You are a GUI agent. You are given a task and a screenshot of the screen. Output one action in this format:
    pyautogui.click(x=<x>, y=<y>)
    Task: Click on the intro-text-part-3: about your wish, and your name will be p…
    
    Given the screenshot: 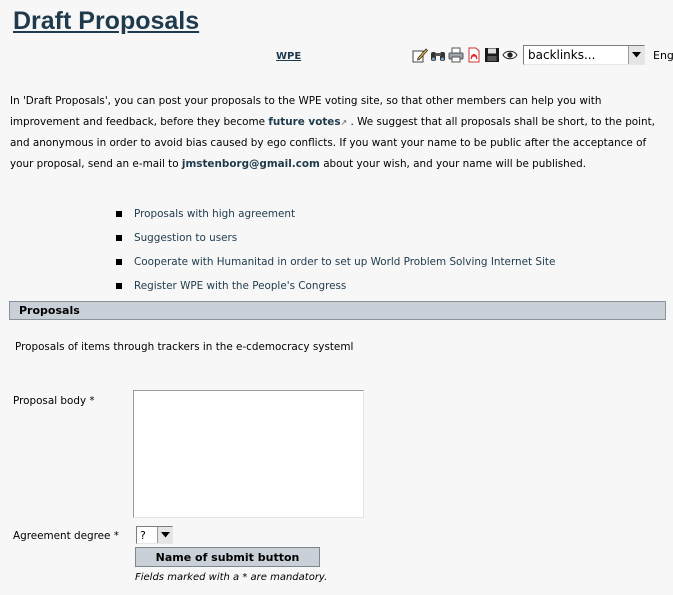 What is the action you would take?
    pyautogui.click(x=453, y=163)
    